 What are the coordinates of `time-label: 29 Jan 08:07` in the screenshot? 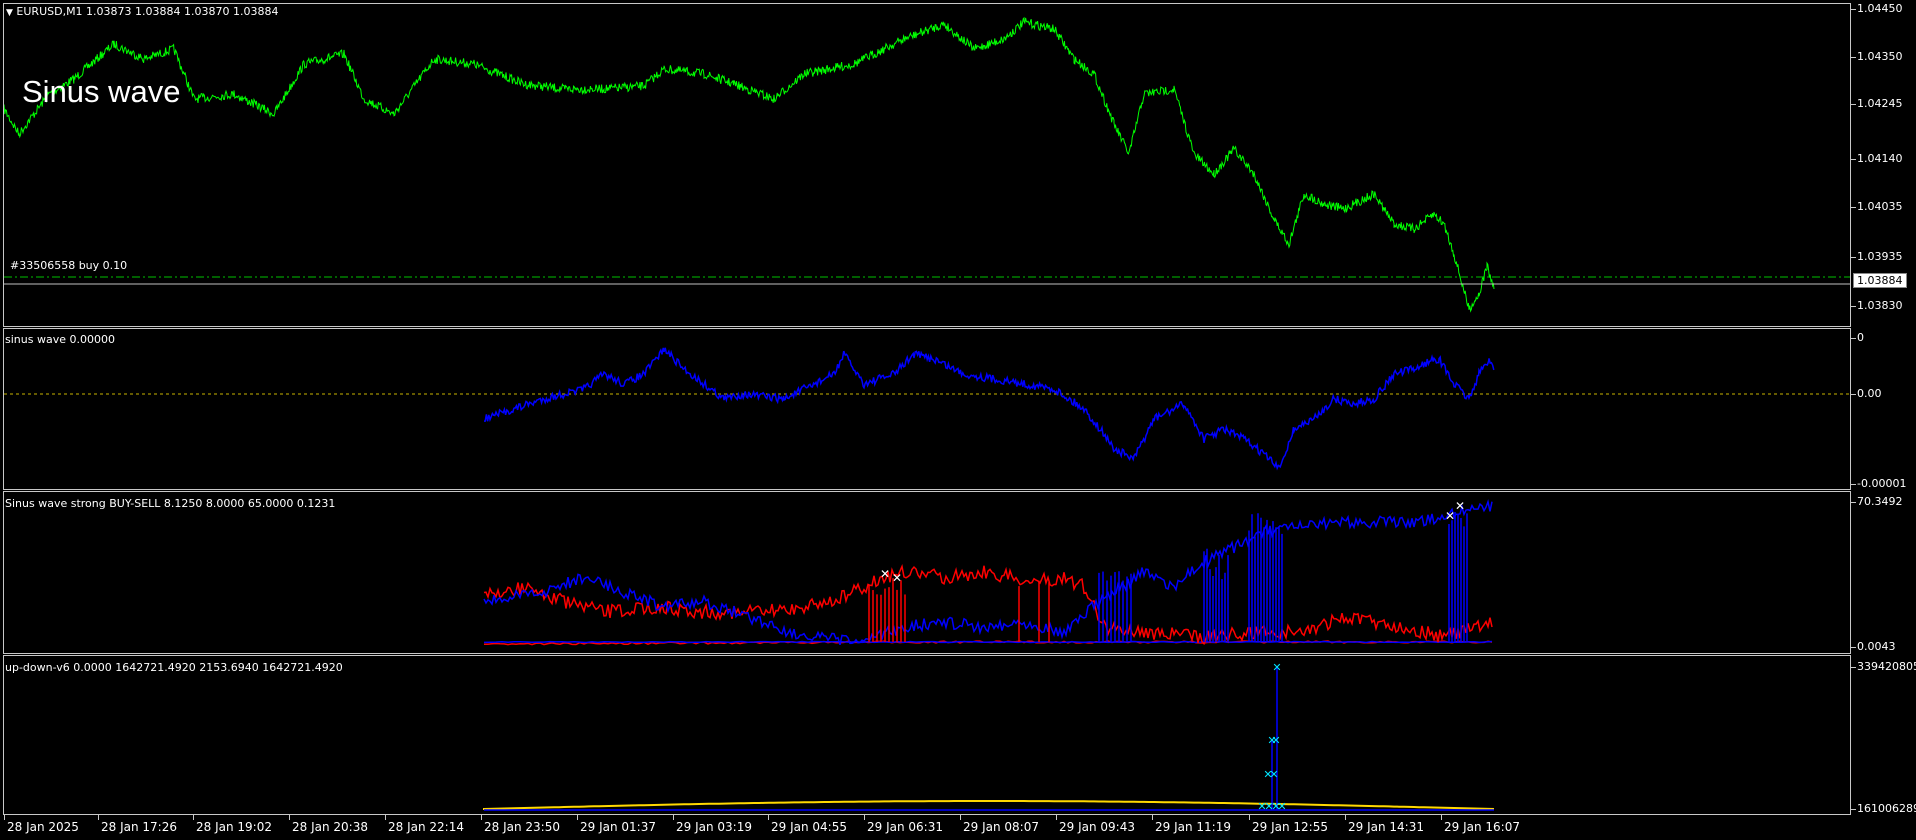 It's located at (1001, 827).